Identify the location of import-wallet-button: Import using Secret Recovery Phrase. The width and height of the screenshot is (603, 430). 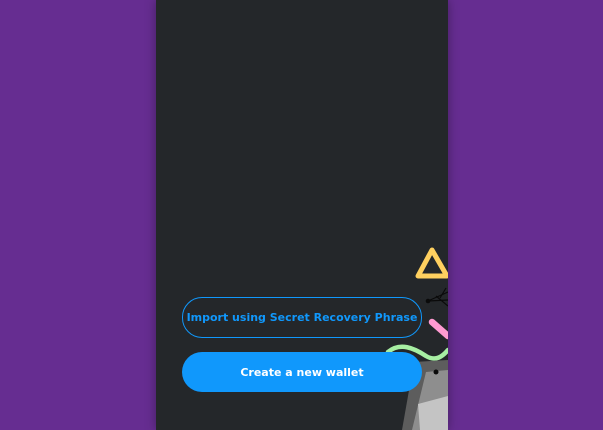
(302, 317).